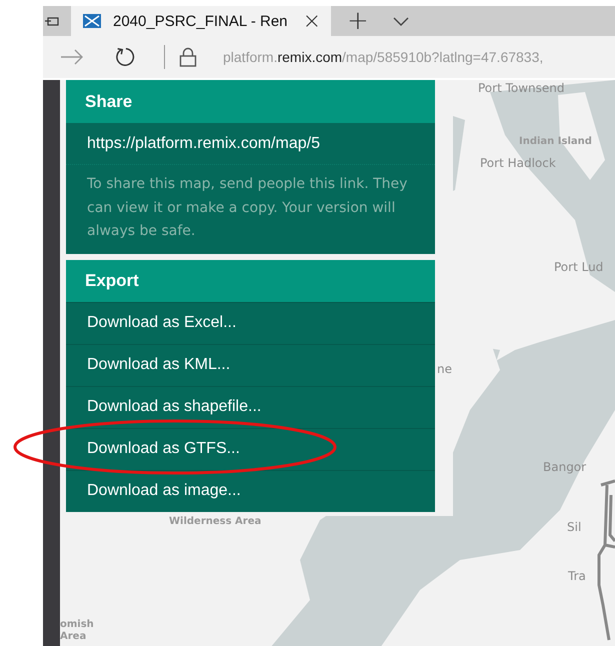 Image resolution: width=615 pixels, height=646 pixels. What do you see at coordinates (400, 21) in the screenshot?
I see `chevron-down-icon` at bounding box center [400, 21].